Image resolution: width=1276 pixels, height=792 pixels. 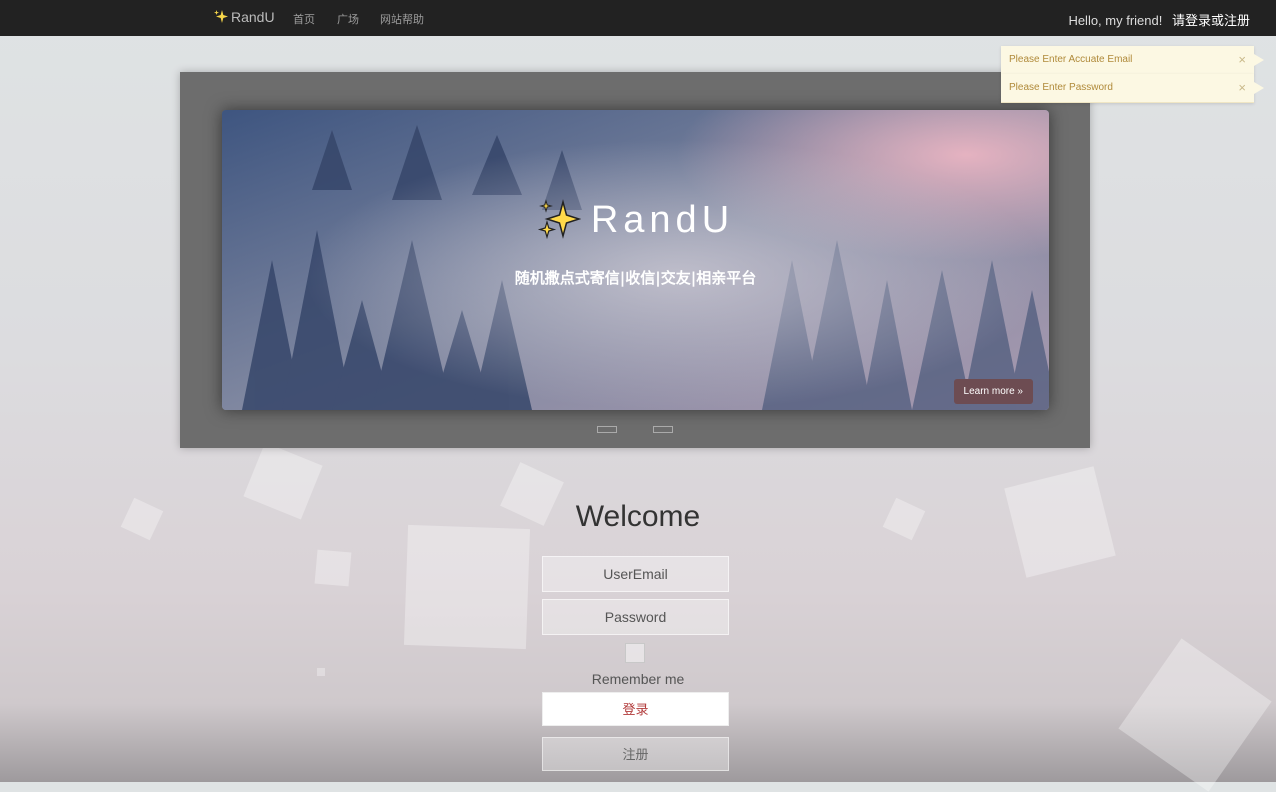 I want to click on nav-link-help: 网站帮助, so click(x=402, y=19).